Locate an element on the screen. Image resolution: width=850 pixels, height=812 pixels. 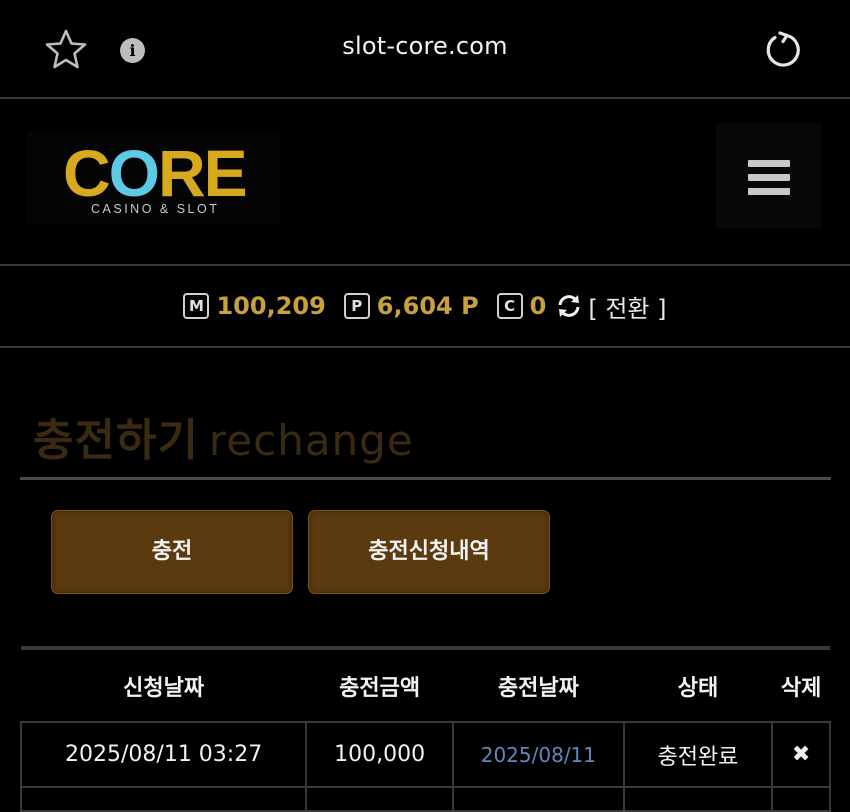
cell-status: 충전완료 is located at coordinates (698, 754).